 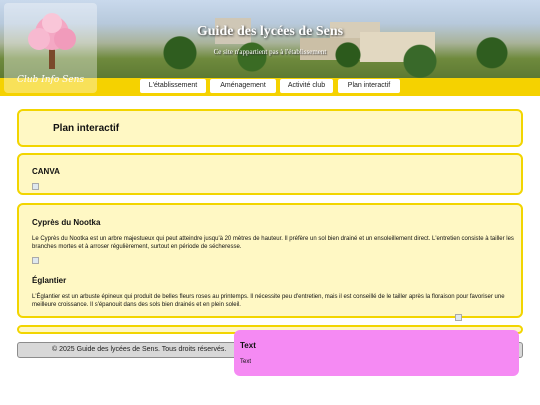 What do you see at coordinates (173, 86) in the screenshot?
I see `nav-item-etablissement: L'établissement` at bounding box center [173, 86].